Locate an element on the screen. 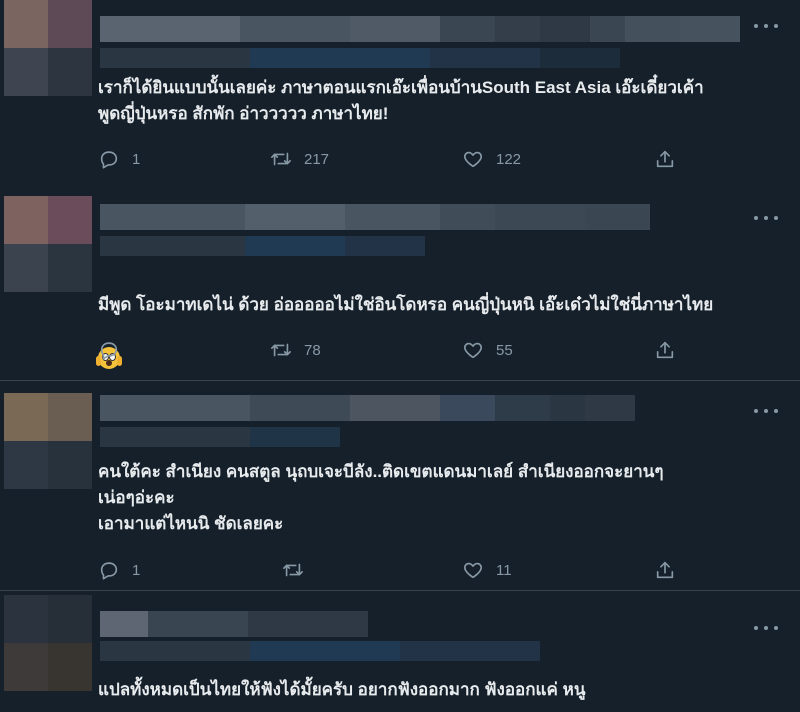  retweet-button: 217 is located at coordinates (299, 159).